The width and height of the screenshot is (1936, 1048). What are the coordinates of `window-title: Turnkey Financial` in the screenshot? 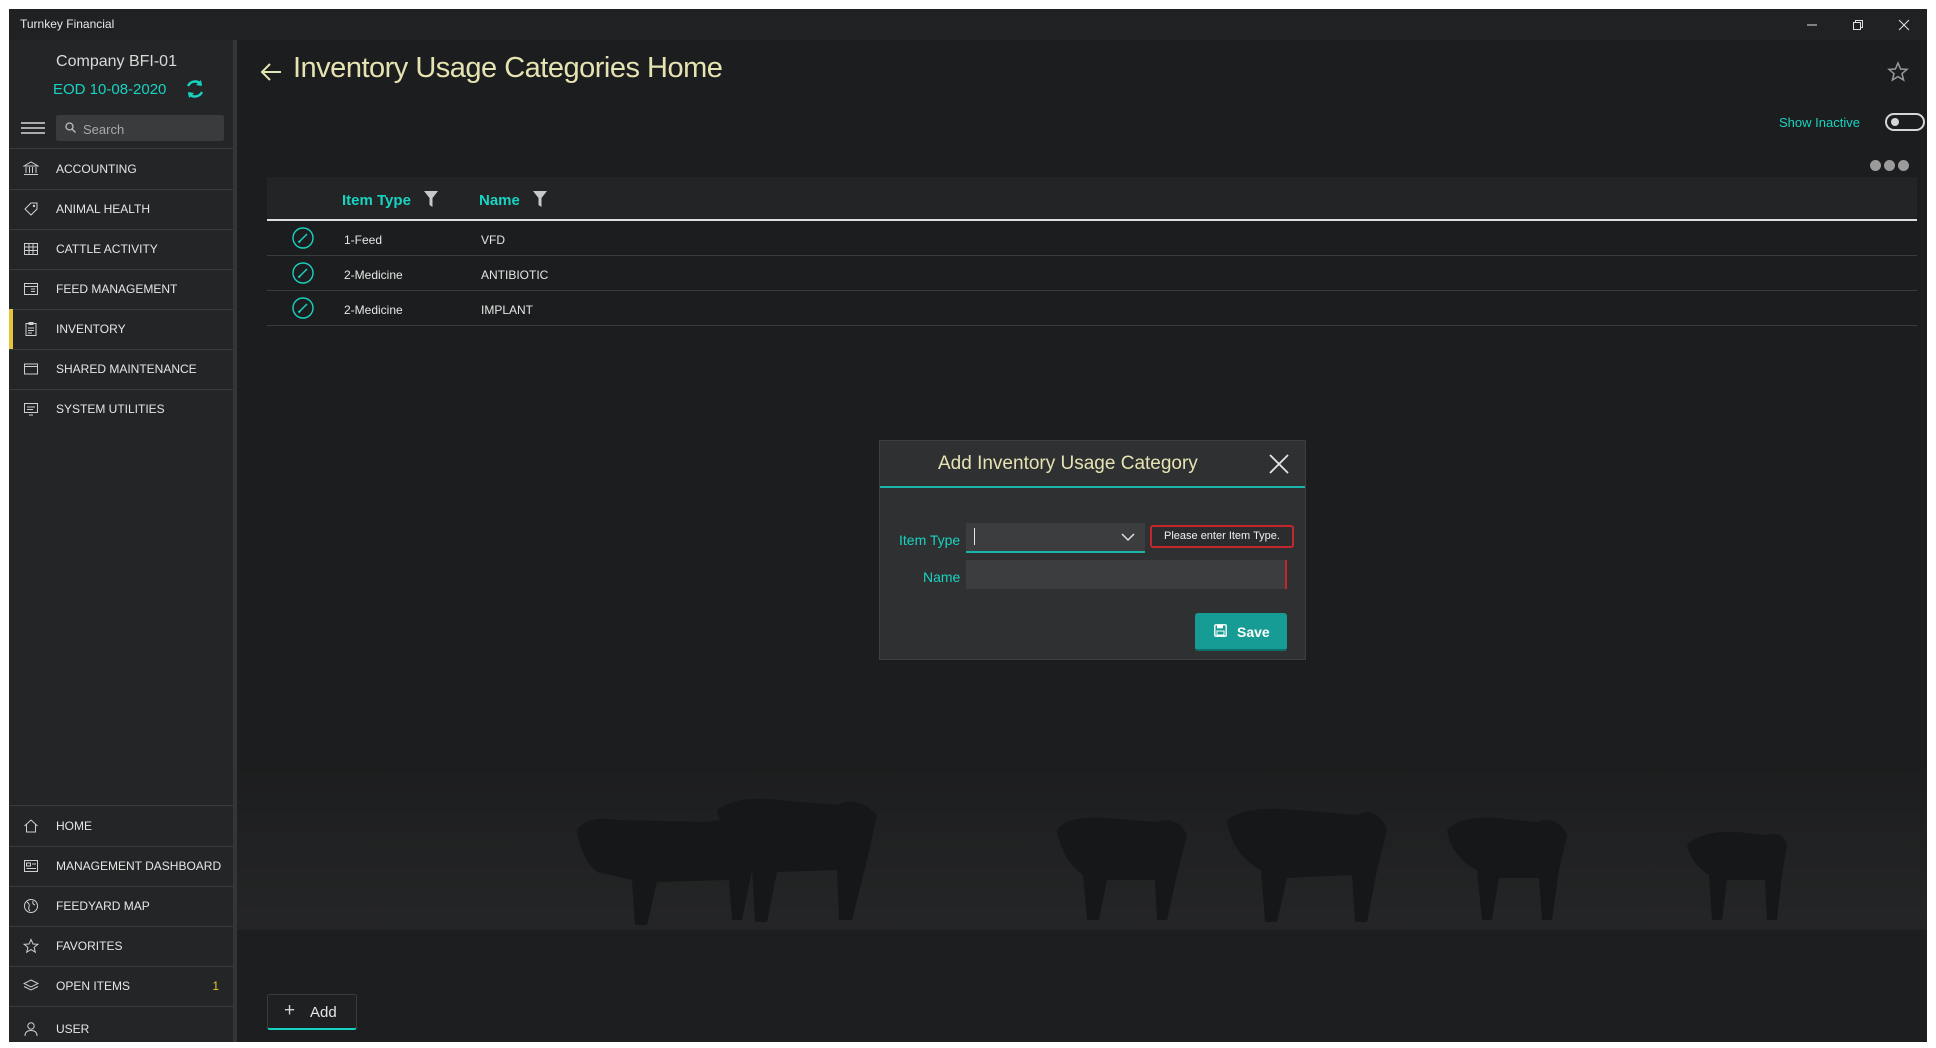 It's located at (67, 24).